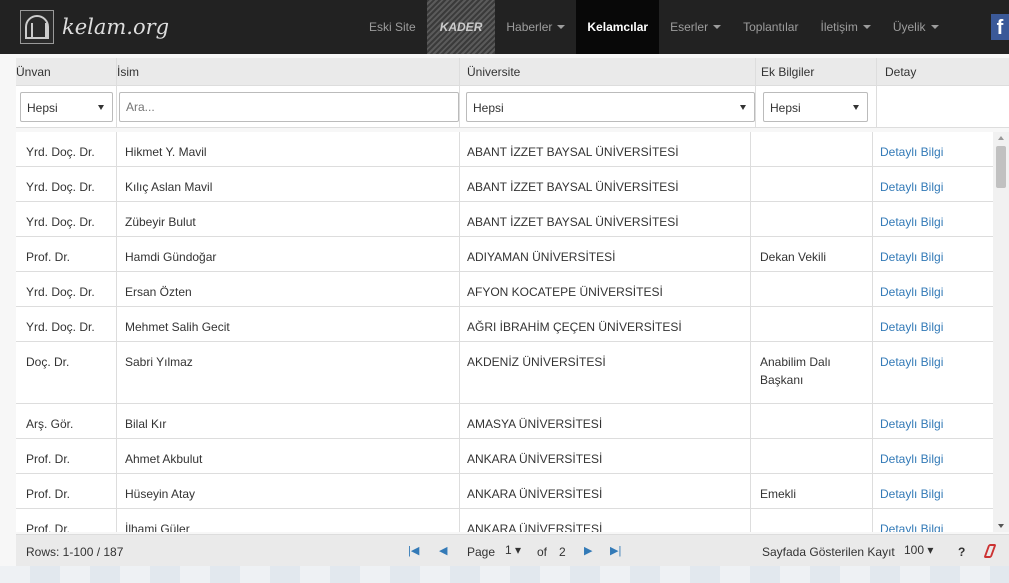 The height and width of the screenshot is (583, 1009). I want to click on per-page-label: Sayfada Gösterilen Kayıt, so click(828, 552).